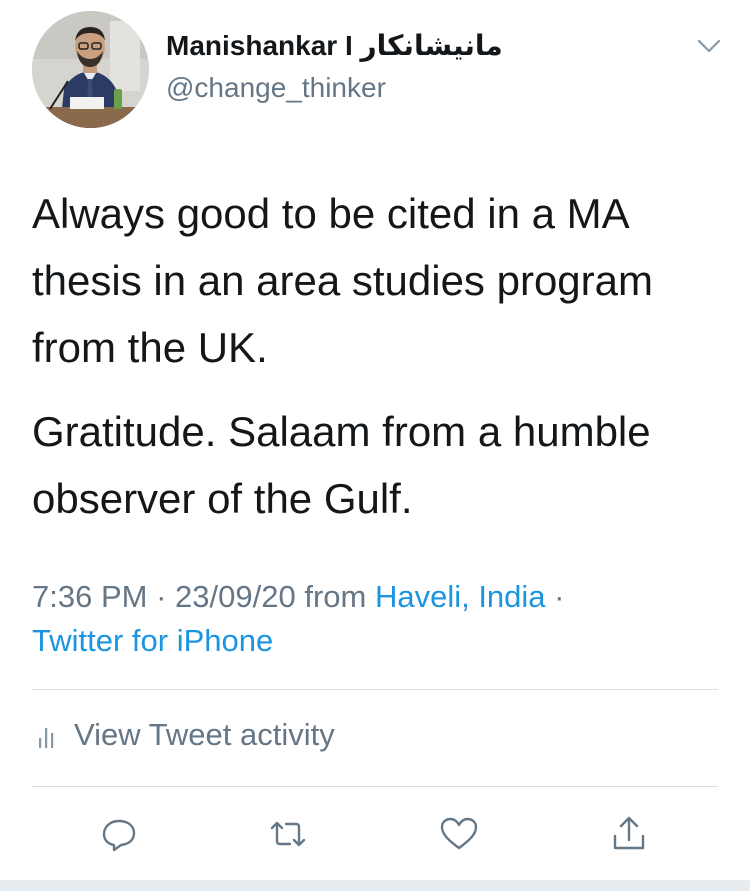 This screenshot has height=891, width=750. Describe the element at coordinates (375, 885) in the screenshot. I see `bottom-separator` at that location.